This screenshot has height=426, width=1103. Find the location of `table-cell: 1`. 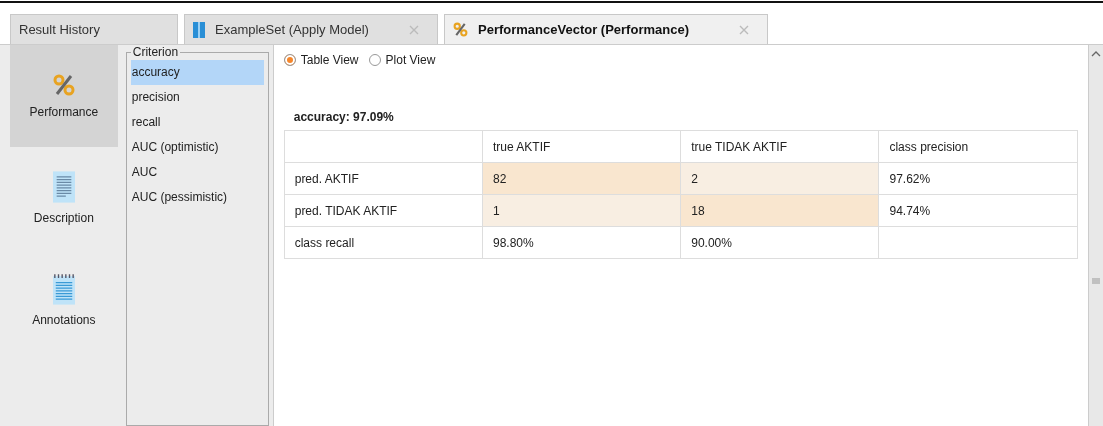

table-cell: 1 is located at coordinates (581, 210).